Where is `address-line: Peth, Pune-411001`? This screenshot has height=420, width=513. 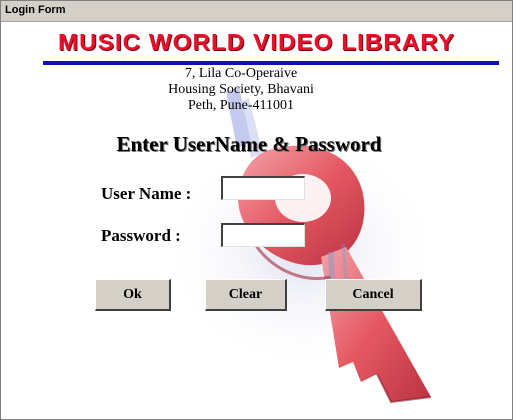 address-line: Peth, Pune-411001 is located at coordinates (241, 105).